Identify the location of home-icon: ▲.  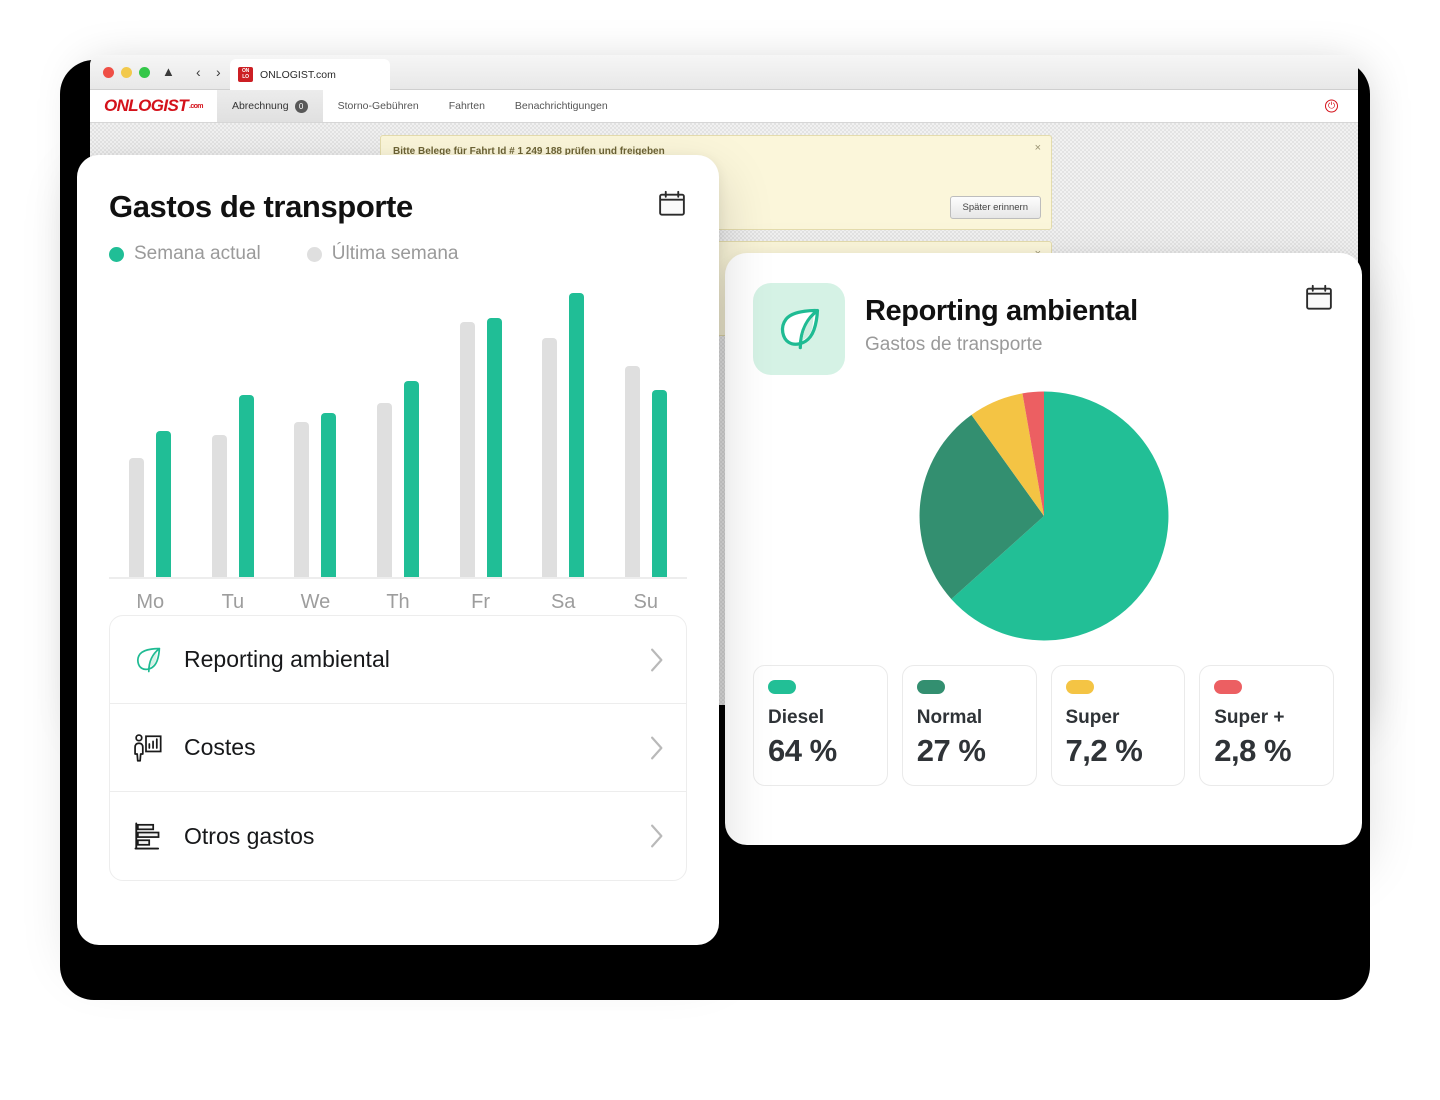
(168, 72).